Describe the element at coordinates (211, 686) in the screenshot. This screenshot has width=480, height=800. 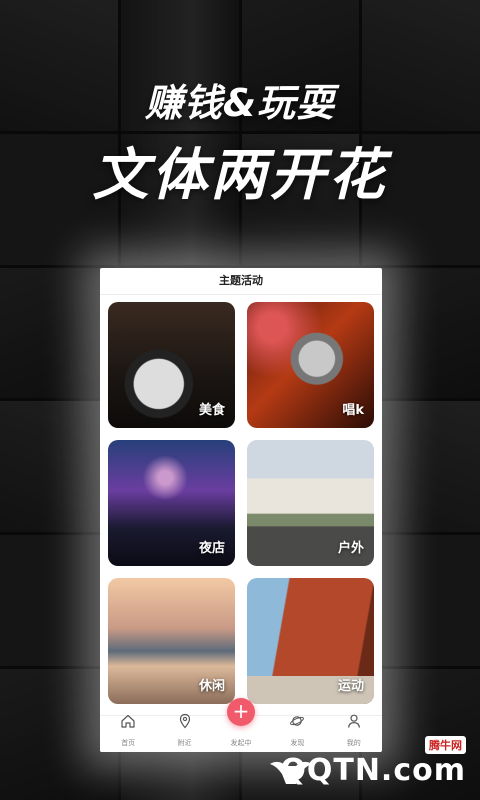
I see `category-label: 休闲` at that location.